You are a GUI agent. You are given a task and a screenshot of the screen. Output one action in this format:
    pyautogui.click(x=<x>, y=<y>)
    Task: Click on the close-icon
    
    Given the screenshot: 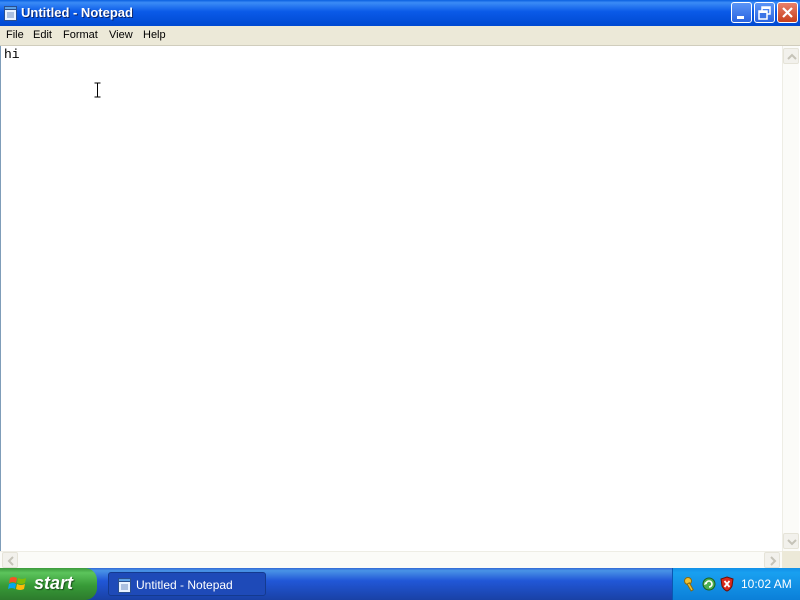 What is the action you would take?
    pyautogui.click(x=787, y=12)
    